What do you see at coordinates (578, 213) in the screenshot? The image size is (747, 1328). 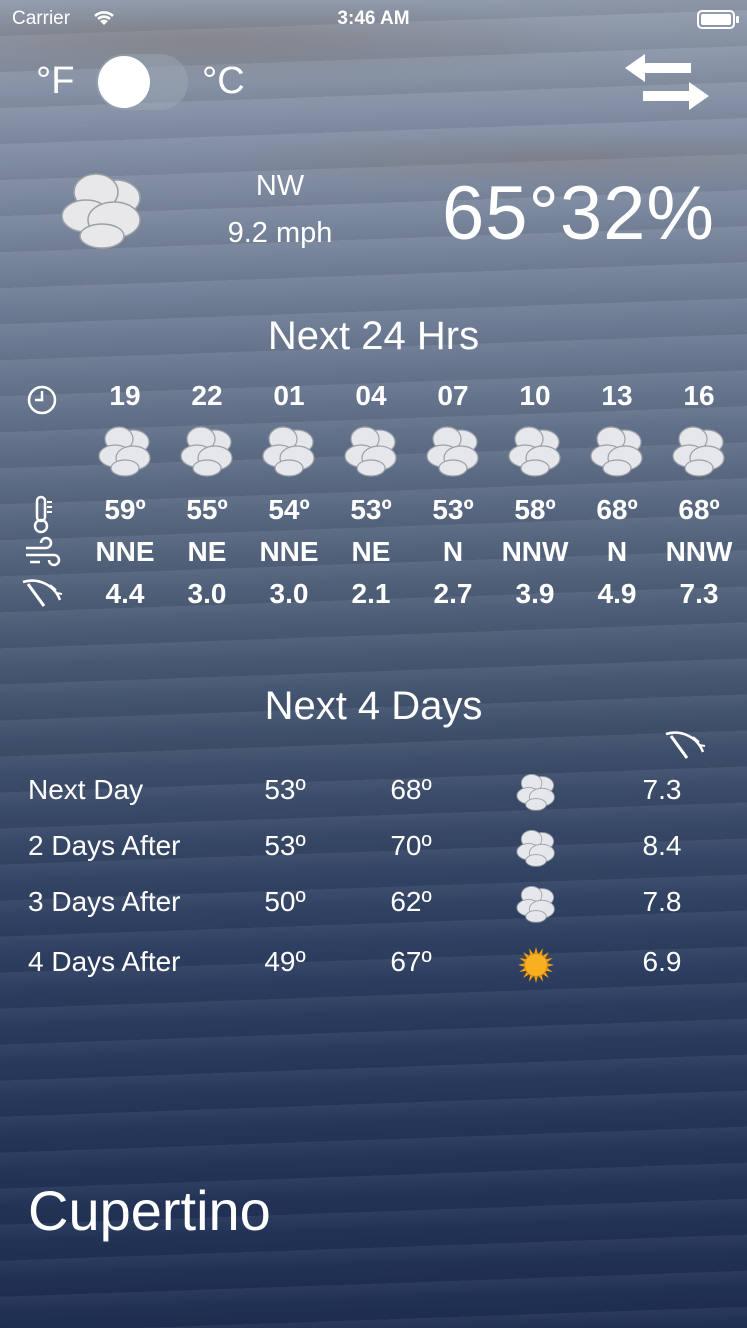 I see `current-temp-humidity: 65°32%` at bounding box center [578, 213].